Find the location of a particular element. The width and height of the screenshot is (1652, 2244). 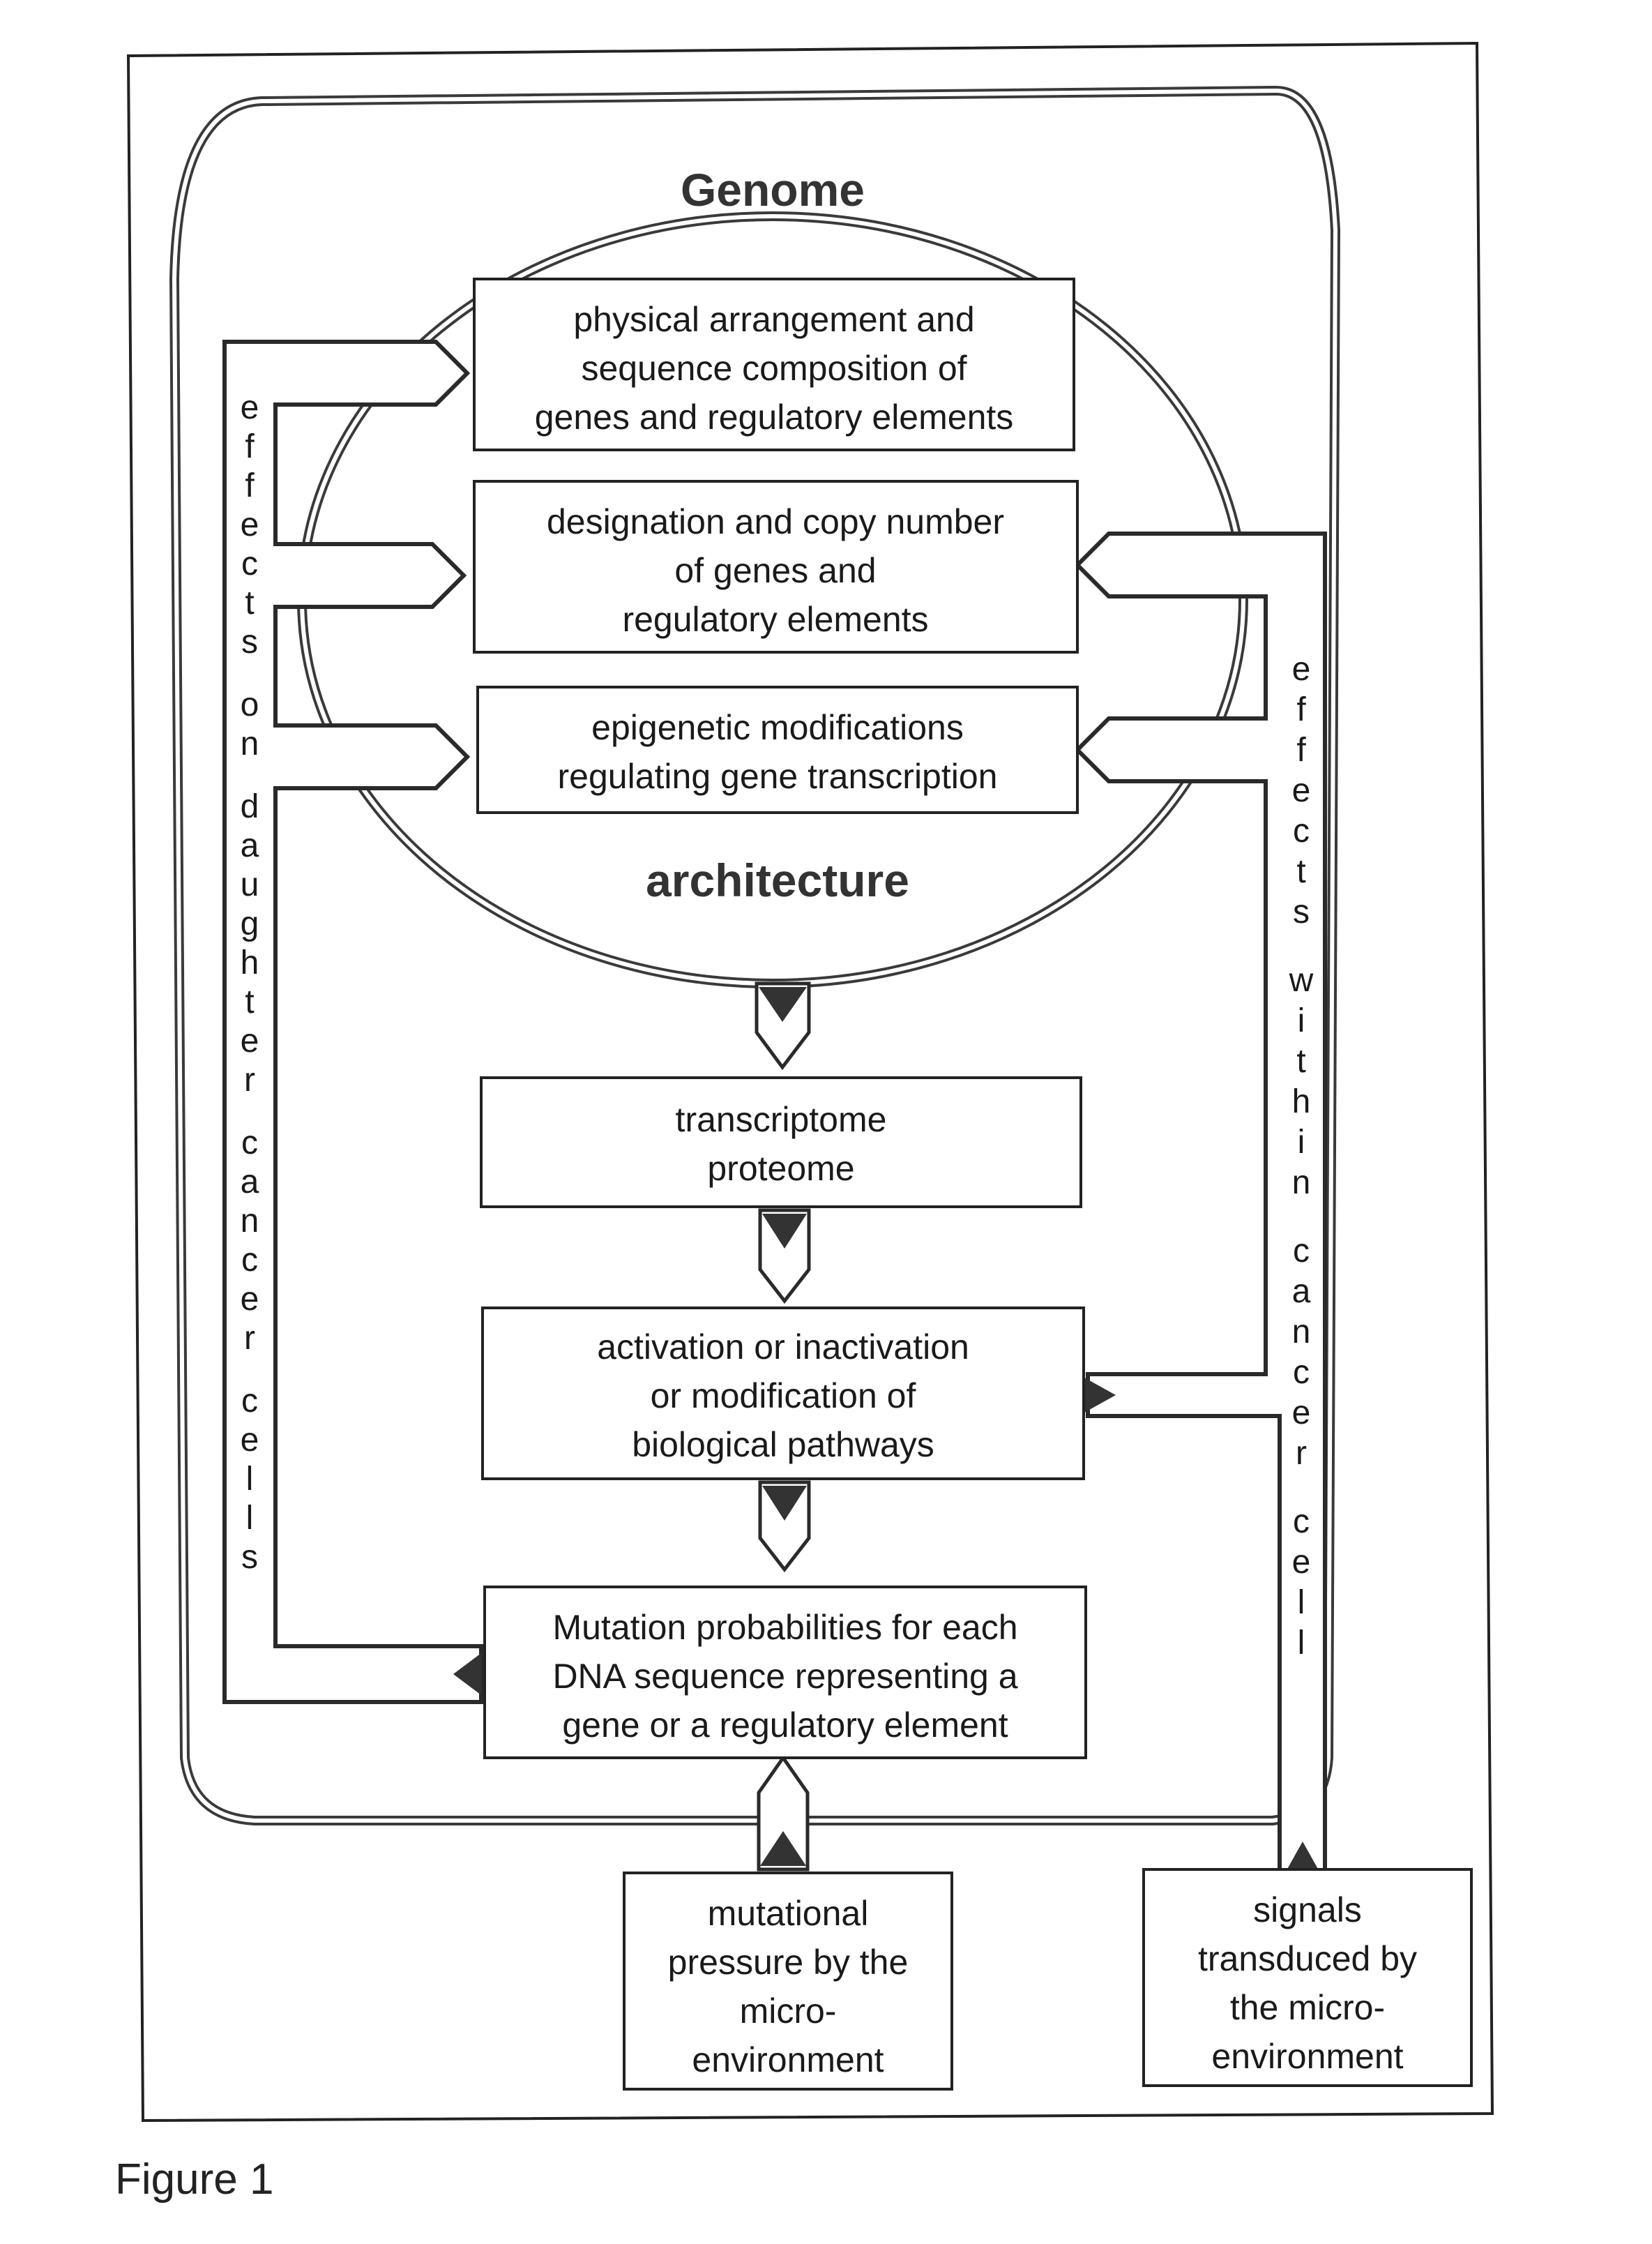

box-line: physical arrangement and is located at coordinates (773, 319).